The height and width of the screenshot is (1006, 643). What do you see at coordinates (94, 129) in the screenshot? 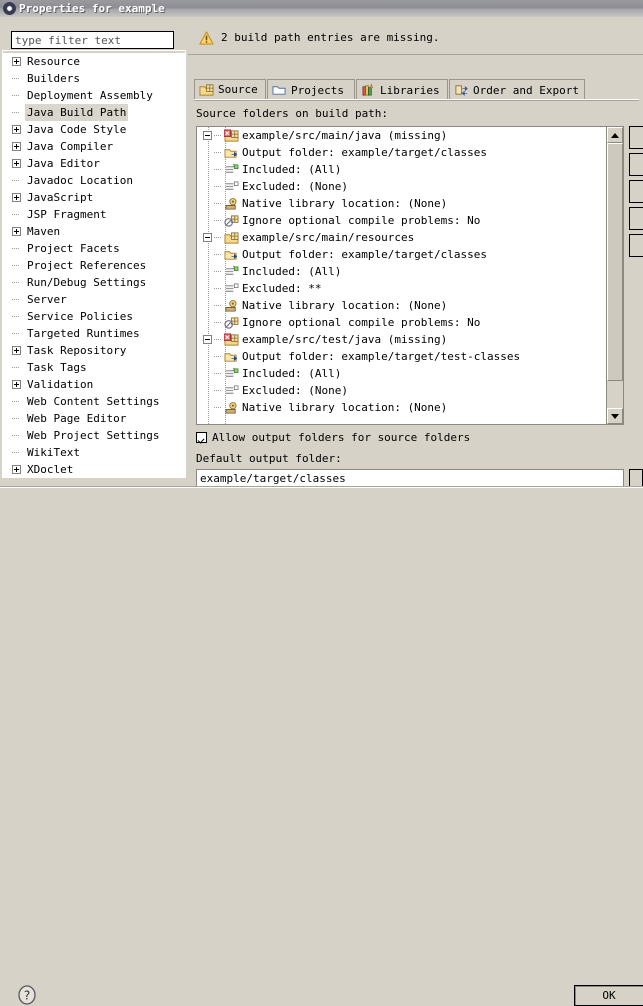
I see `sidebar-item-java-code-style: Java Code Style` at bounding box center [94, 129].